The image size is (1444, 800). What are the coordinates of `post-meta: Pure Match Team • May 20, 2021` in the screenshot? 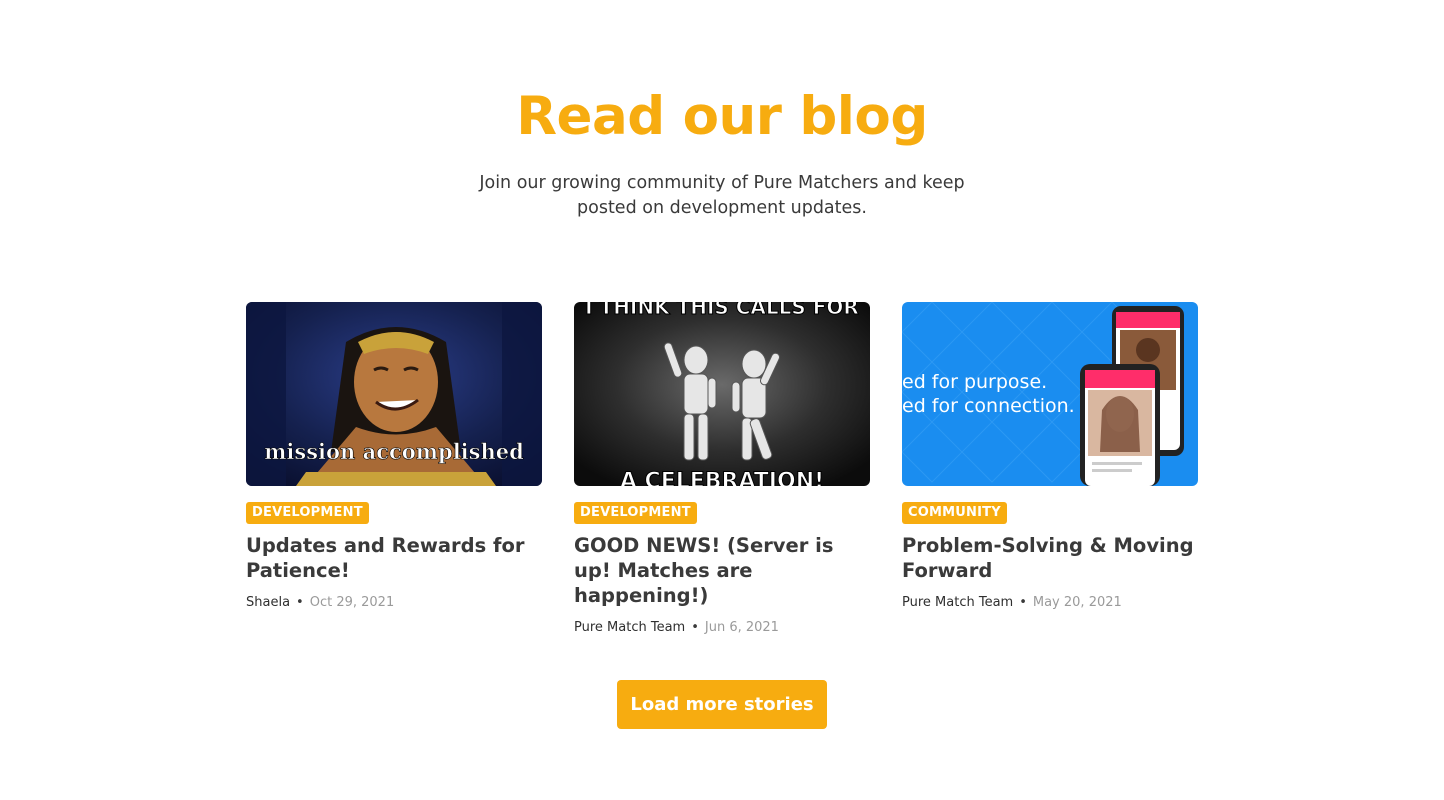 It's located at (1050, 603).